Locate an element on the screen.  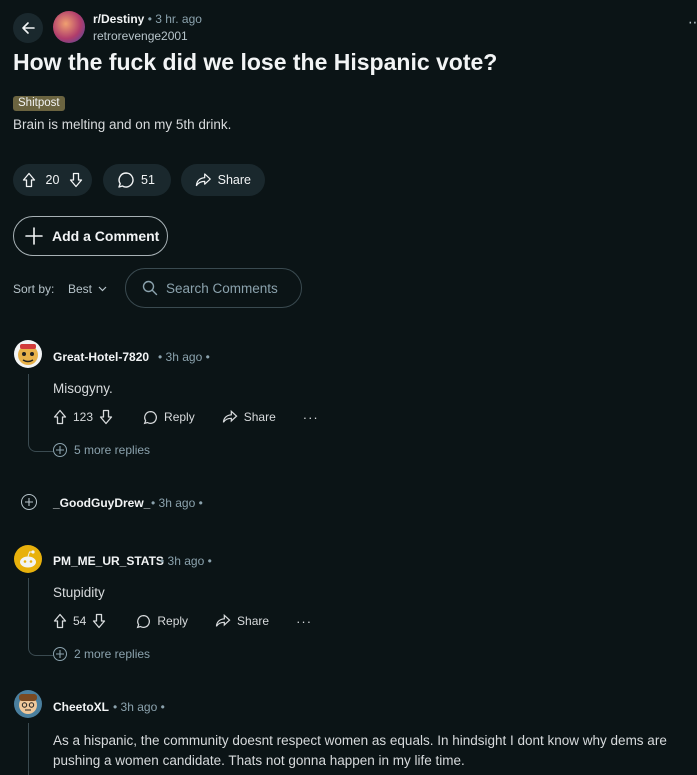
plus-icon is located at coordinates (34, 236).